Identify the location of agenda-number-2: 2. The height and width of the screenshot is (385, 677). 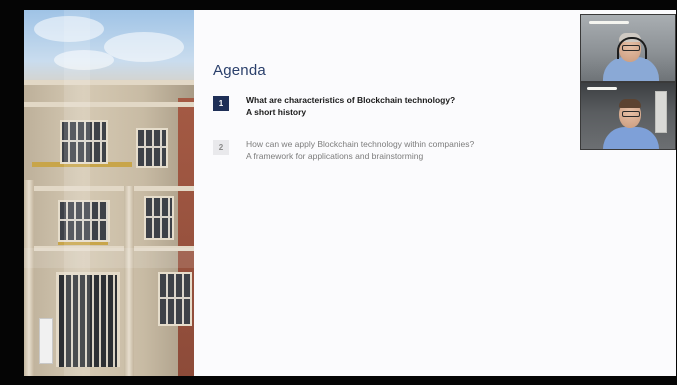
(221, 147).